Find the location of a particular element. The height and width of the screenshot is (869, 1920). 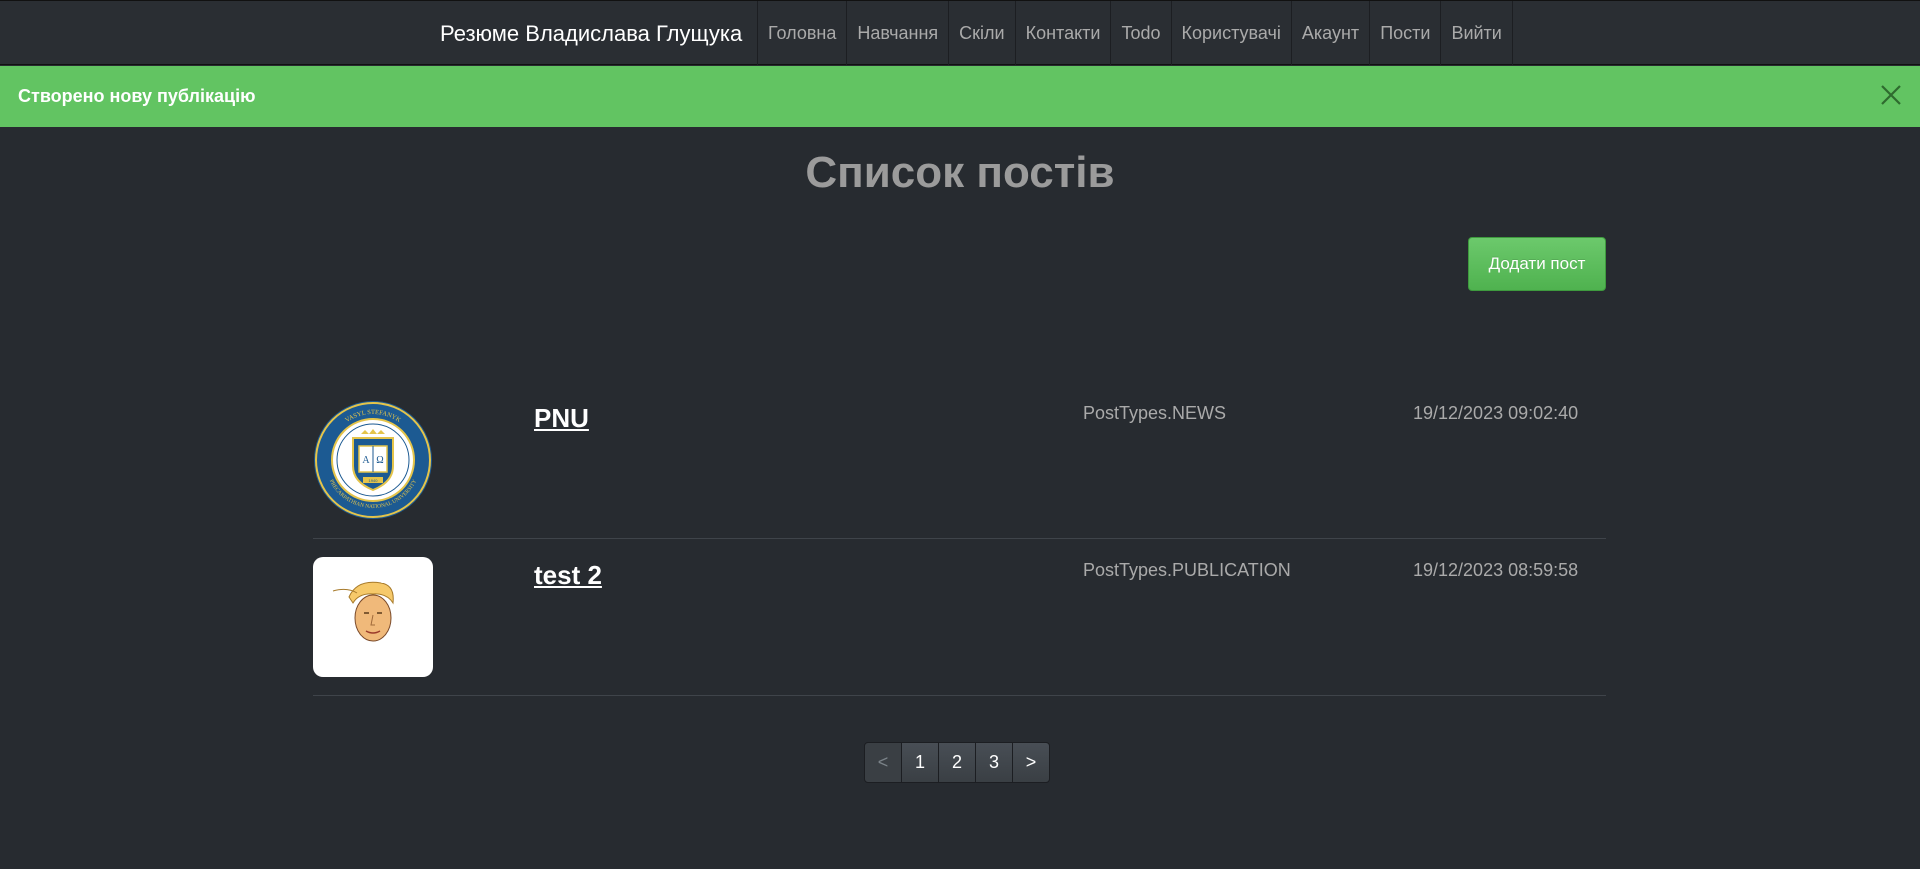

svg-text: Ω is located at coordinates (379, 460).